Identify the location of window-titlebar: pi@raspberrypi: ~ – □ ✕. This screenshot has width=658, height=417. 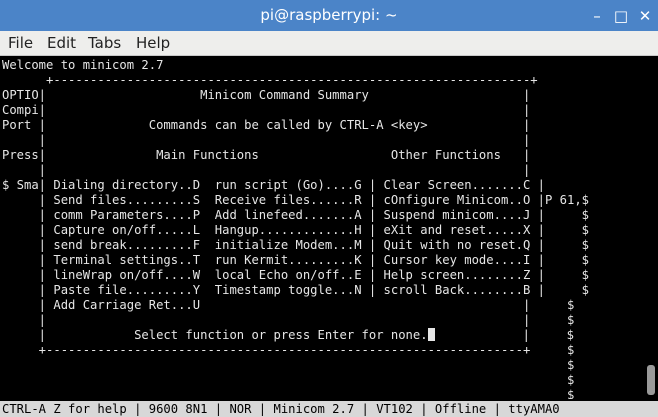
(329, 15).